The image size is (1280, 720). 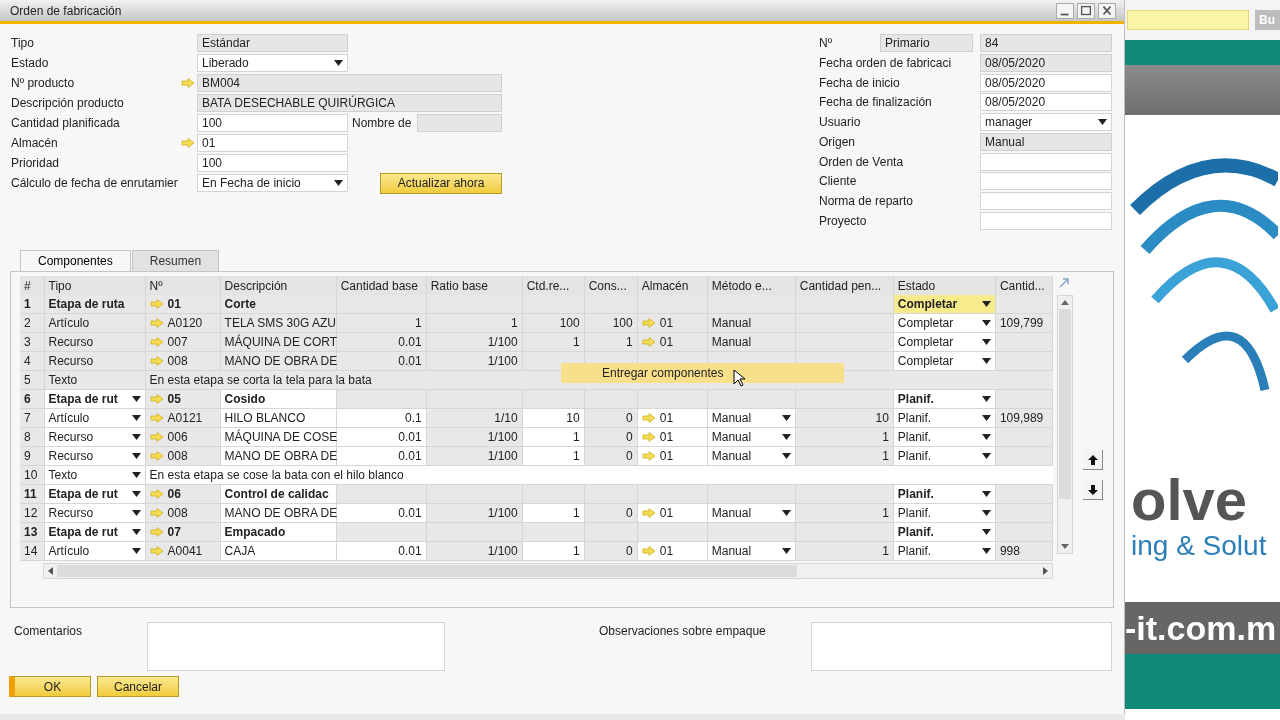 What do you see at coordinates (961, 646) in the screenshot?
I see `packing-notes-field` at bounding box center [961, 646].